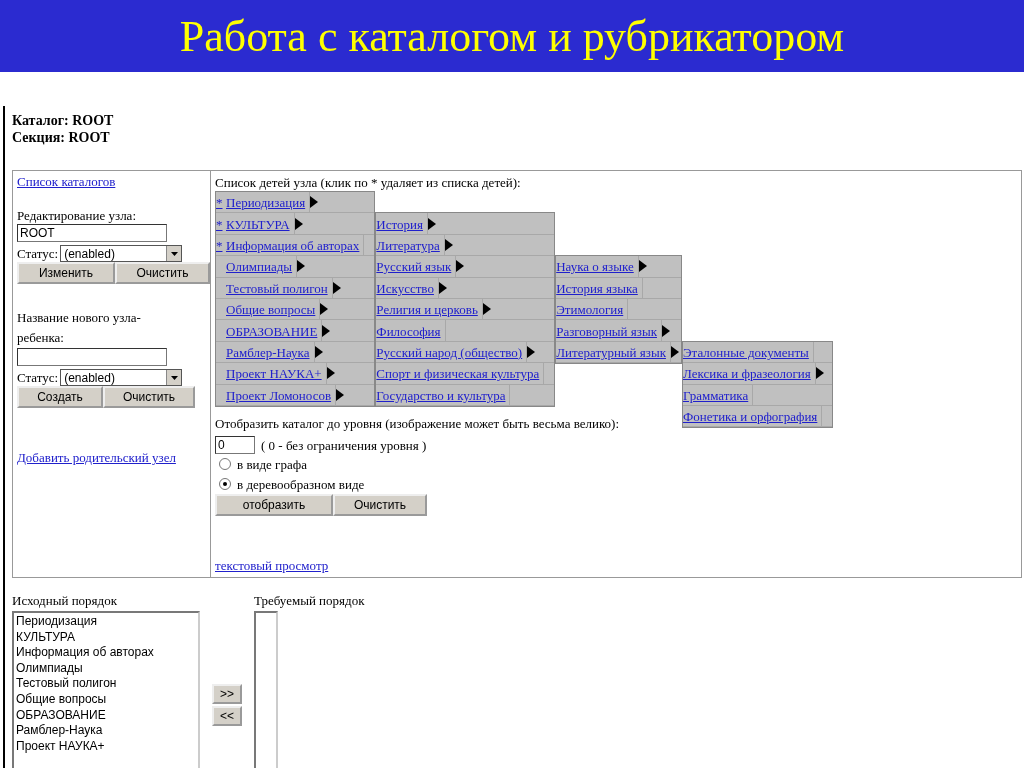 The height and width of the screenshot is (768, 1024). Describe the element at coordinates (63, 120) in the screenshot. I see `catalog-heading: Каталог: ROOT` at that location.